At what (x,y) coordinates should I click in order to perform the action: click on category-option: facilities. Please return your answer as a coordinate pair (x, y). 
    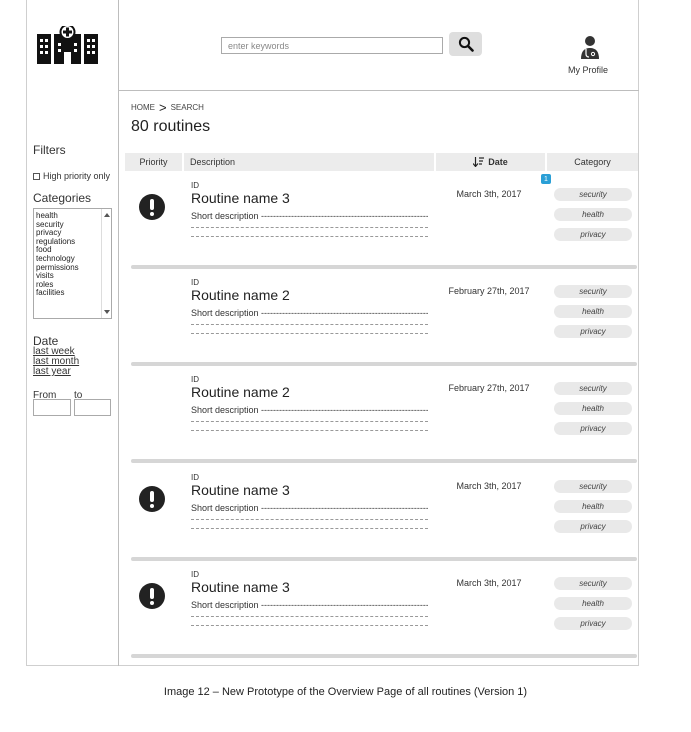
    Looking at the image, I should click on (57, 293).